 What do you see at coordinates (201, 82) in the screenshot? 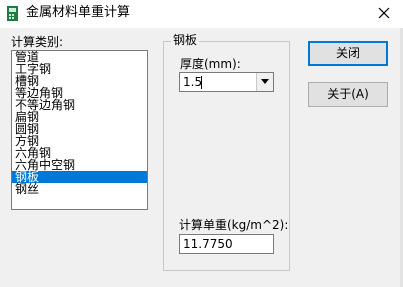
I see `text-caret` at bounding box center [201, 82].